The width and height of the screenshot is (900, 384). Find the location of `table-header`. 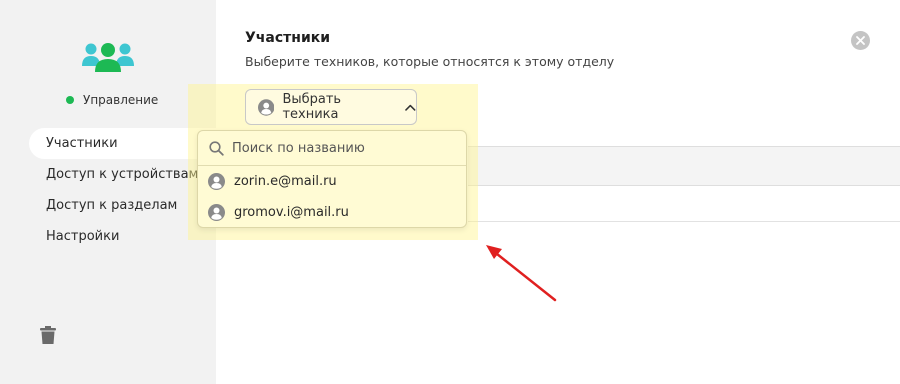

table-header is located at coordinates (684, 166).